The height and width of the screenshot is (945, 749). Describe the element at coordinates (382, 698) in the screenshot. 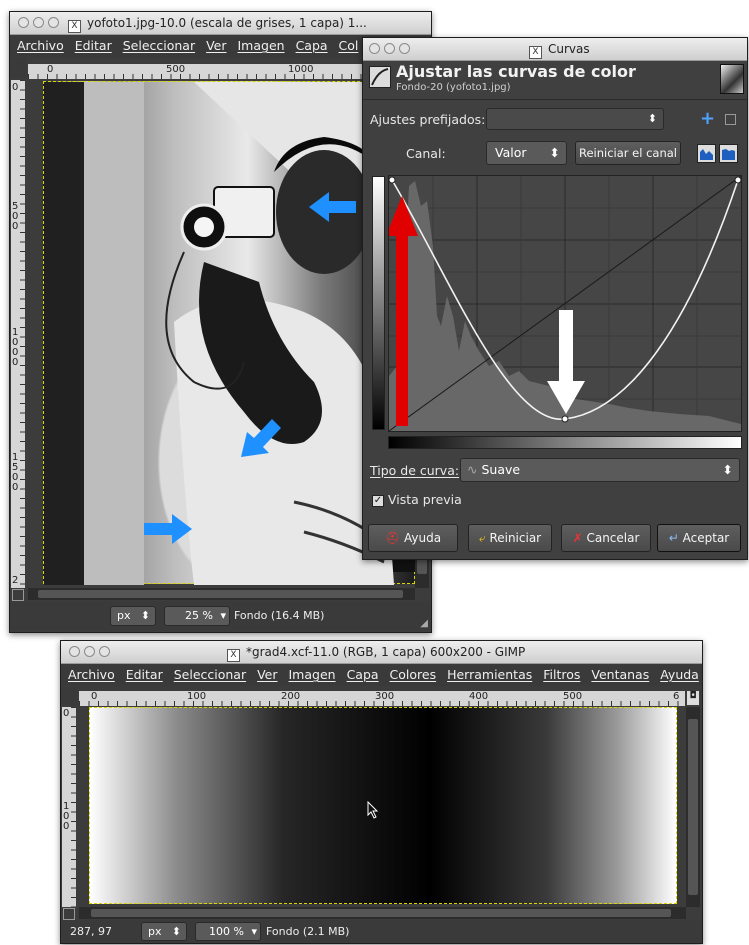

I see `horizontal-ruler: 0 100 200 300 400 500 6` at that location.